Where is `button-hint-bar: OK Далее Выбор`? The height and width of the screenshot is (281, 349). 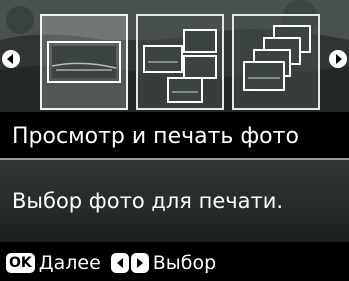
button-hint-bar: OK Далее Выбор is located at coordinates (174, 262).